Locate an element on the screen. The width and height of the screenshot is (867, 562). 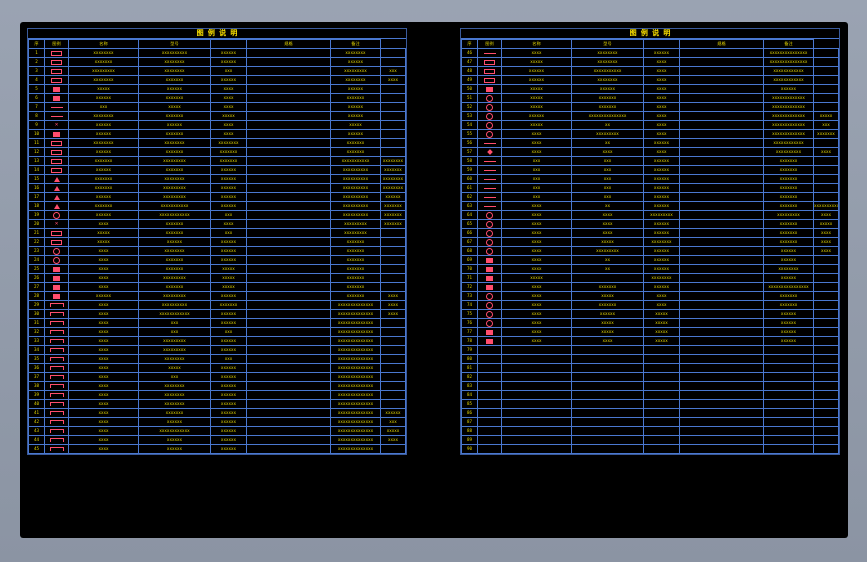
table-row: 56 xxxx xx xxxxxx xxxxxxxxxxxx is located at coordinates (650, 143).